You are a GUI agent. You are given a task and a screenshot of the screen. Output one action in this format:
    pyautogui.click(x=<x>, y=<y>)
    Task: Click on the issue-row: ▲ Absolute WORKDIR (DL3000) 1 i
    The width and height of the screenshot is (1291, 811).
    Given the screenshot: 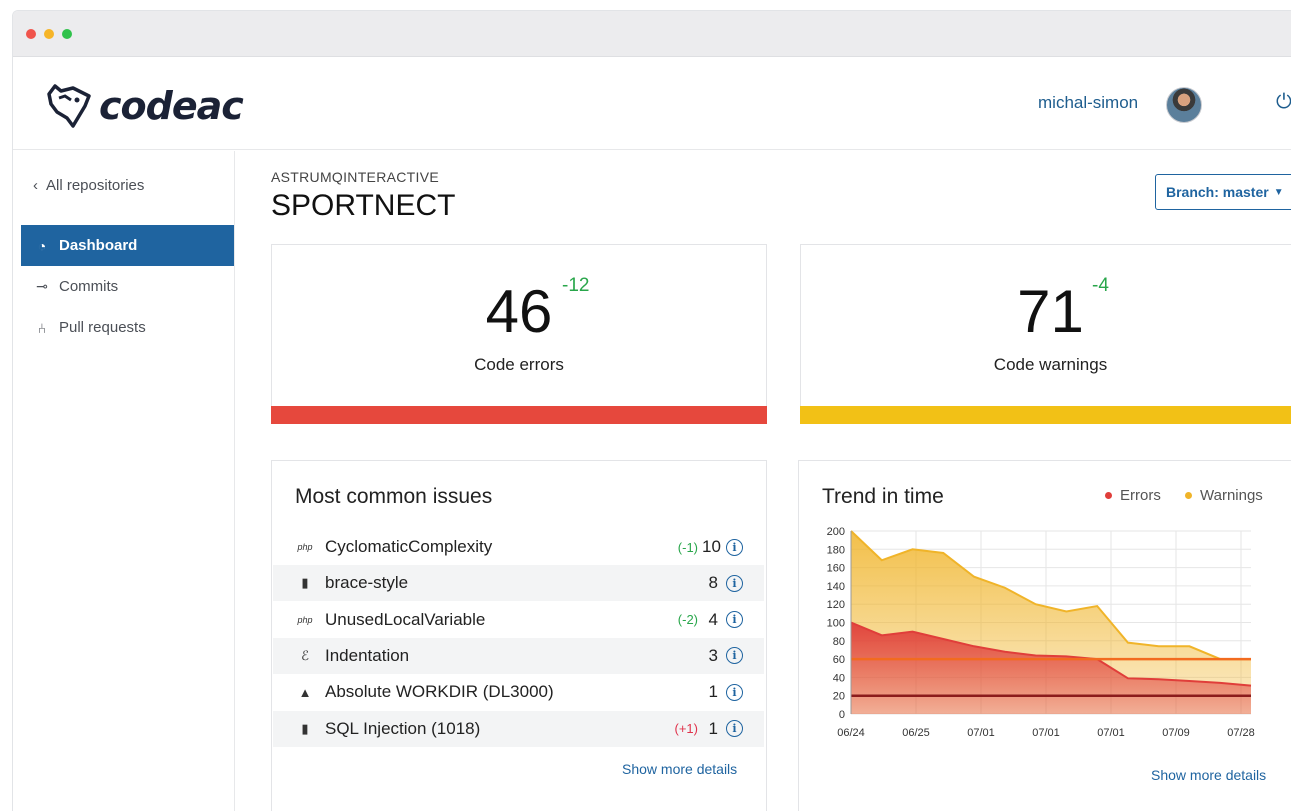 What is the action you would take?
    pyautogui.click(x=518, y=692)
    